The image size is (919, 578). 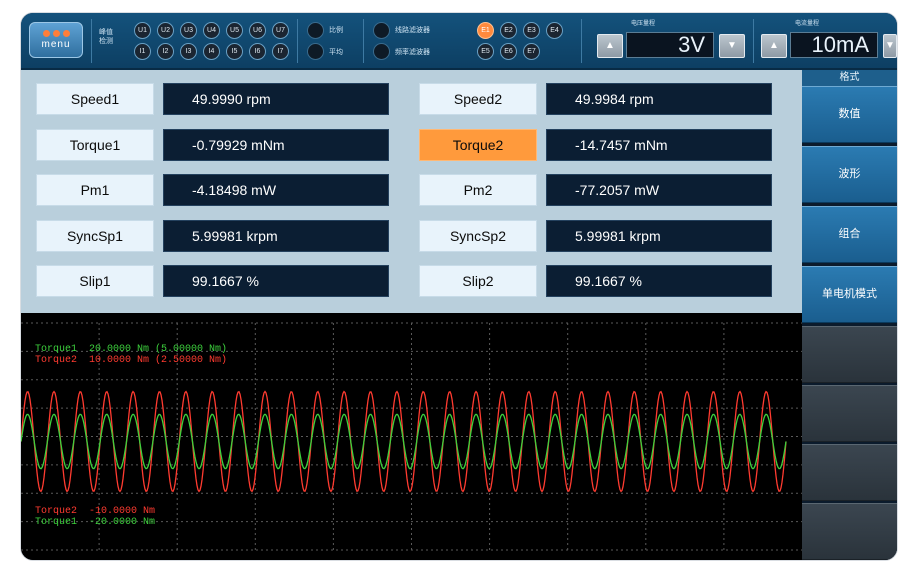 I want to click on channel-i7-toggle: I7, so click(x=280, y=51).